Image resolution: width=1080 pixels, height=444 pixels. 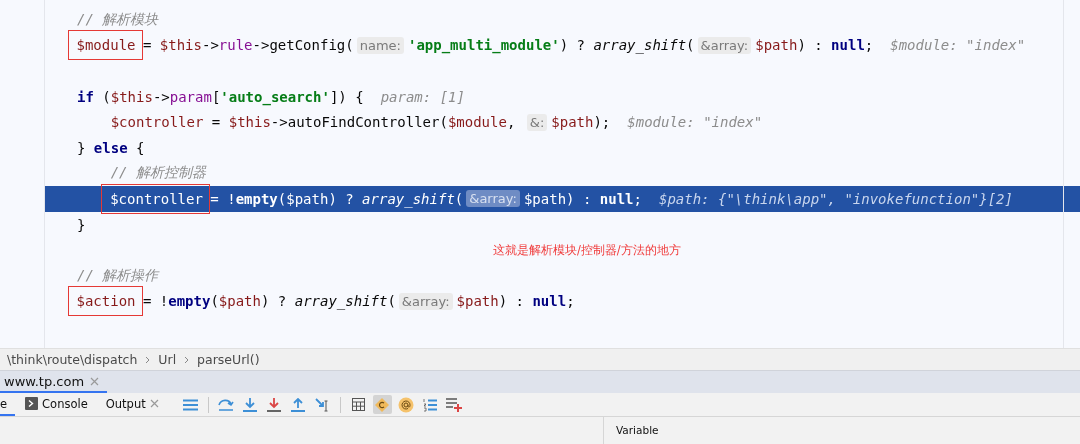 What do you see at coordinates (346, 96) in the screenshot?
I see `code-text: ]) {` at bounding box center [346, 96].